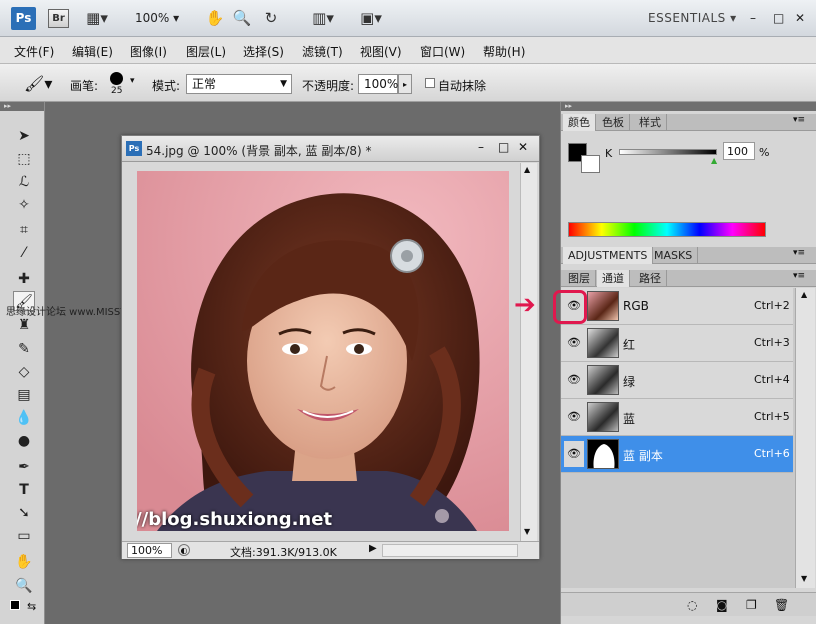  I want to click on dodge-tool-icon: ●, so click(24, 441).